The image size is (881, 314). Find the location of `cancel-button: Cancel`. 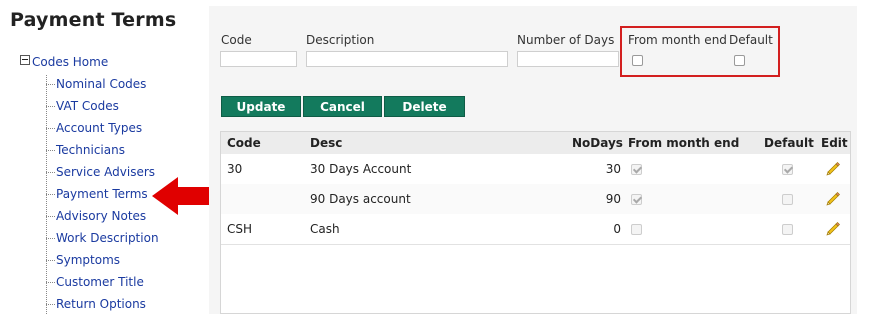

cancel-button: Cancel is located at coordinates (342, 106).